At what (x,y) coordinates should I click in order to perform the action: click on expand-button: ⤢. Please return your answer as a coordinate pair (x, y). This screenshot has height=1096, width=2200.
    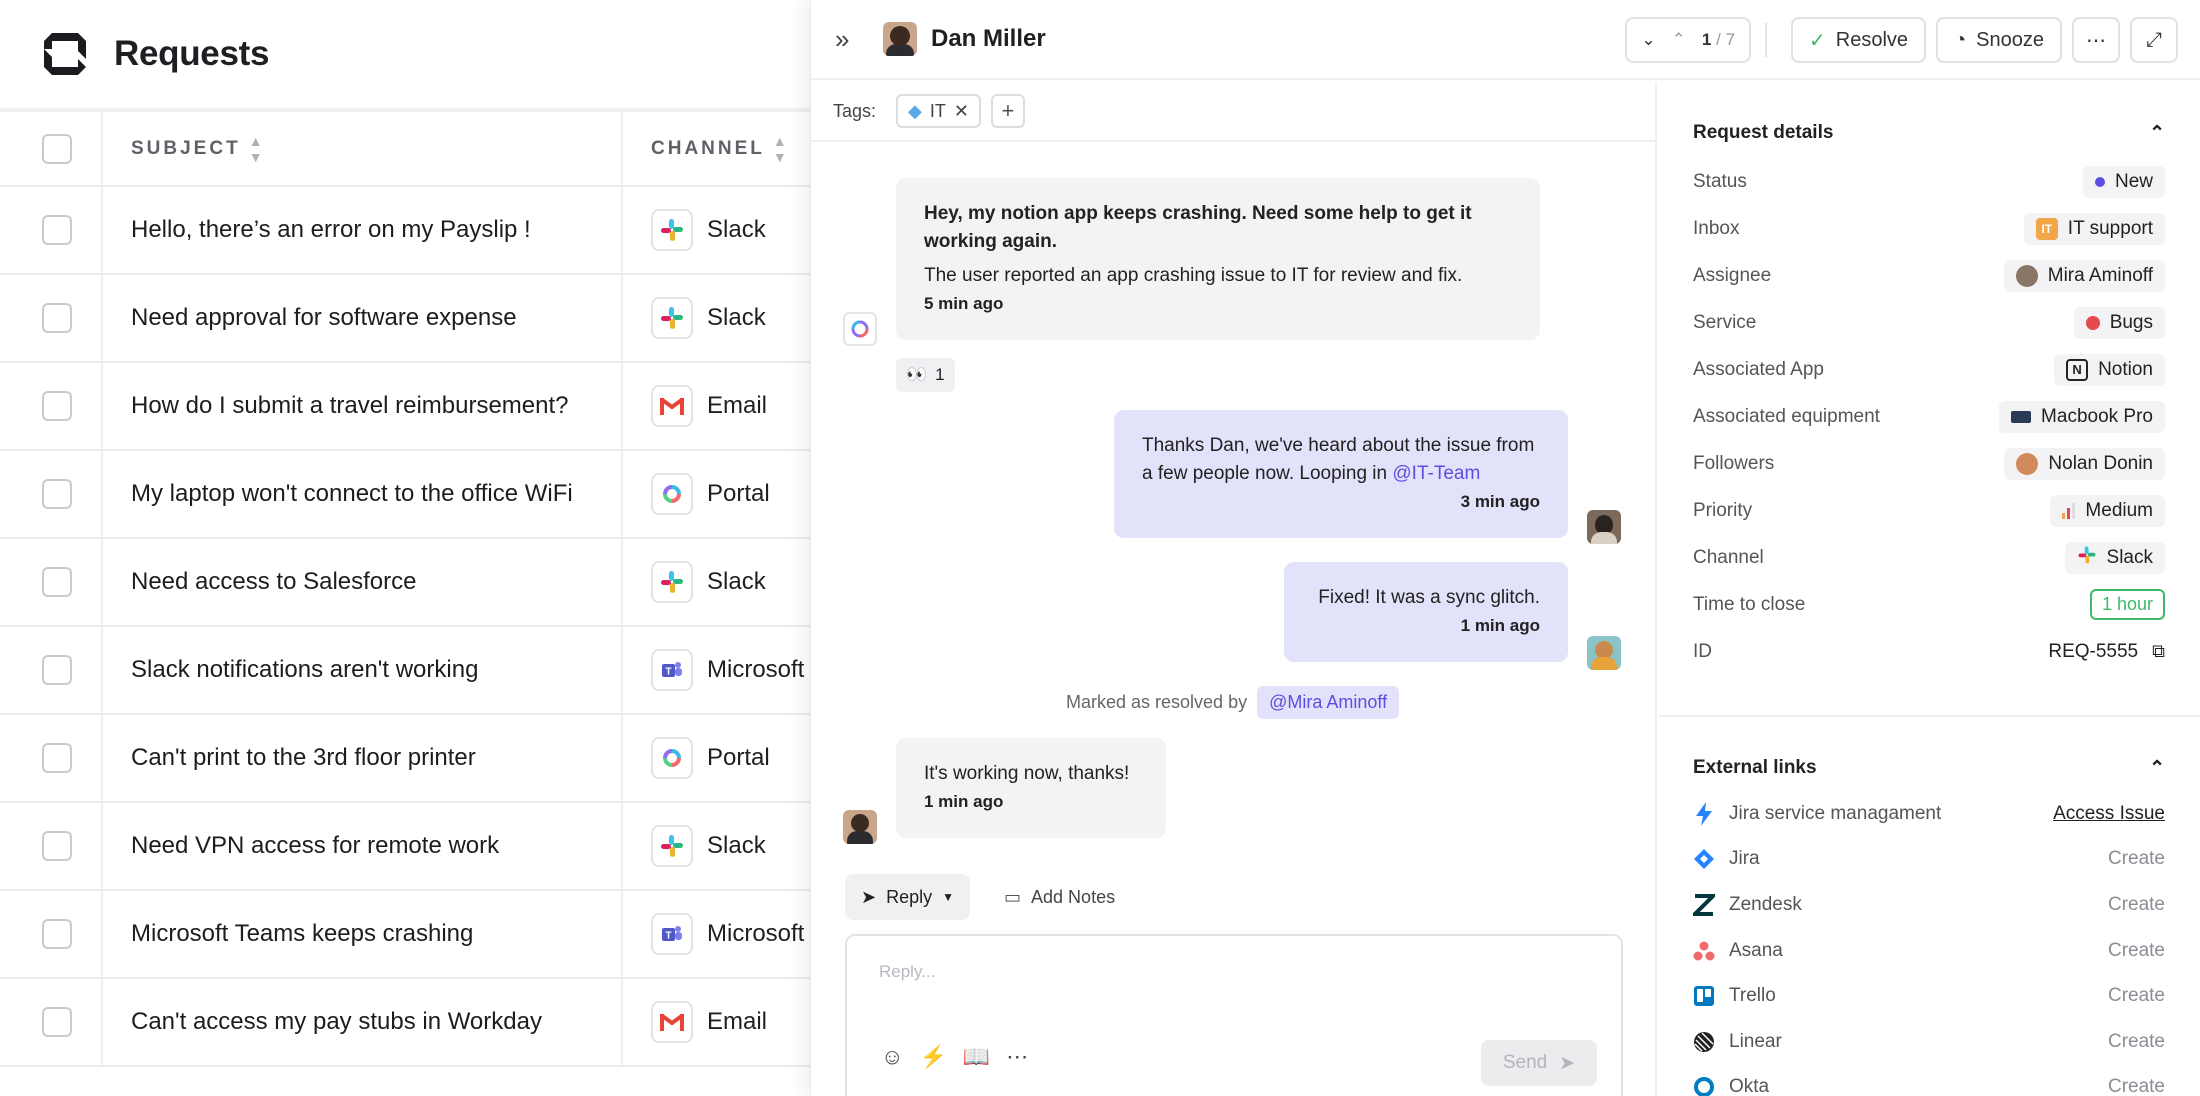
    Looking at the image, I should click on (2154, 40).